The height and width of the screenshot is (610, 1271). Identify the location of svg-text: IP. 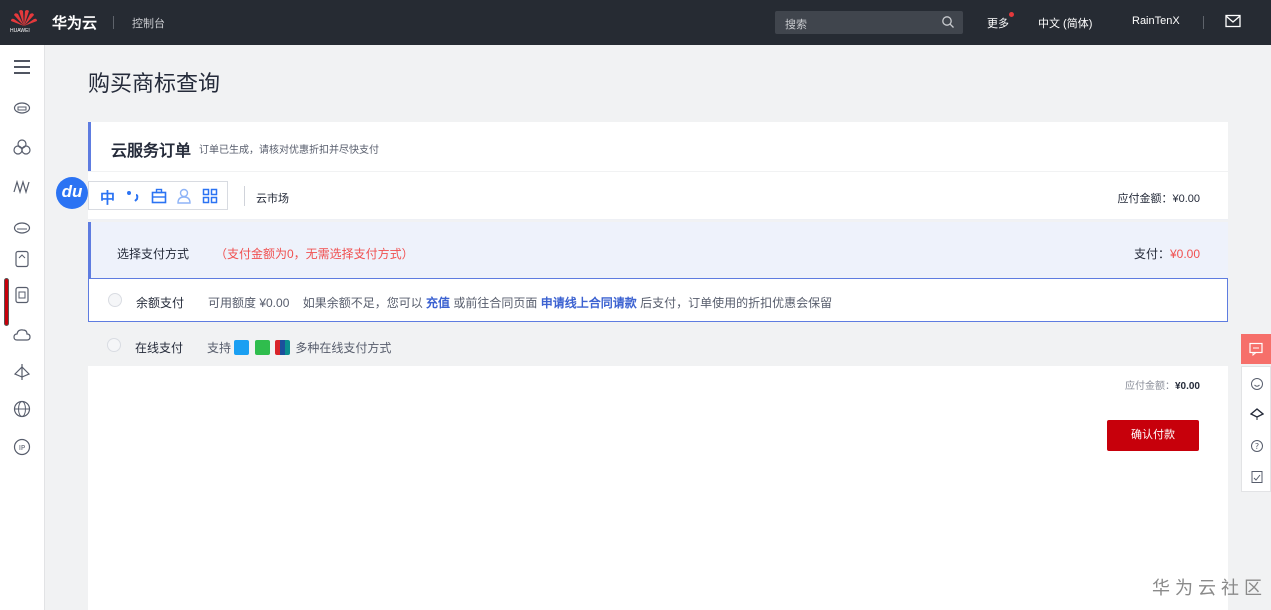
(22, 448).